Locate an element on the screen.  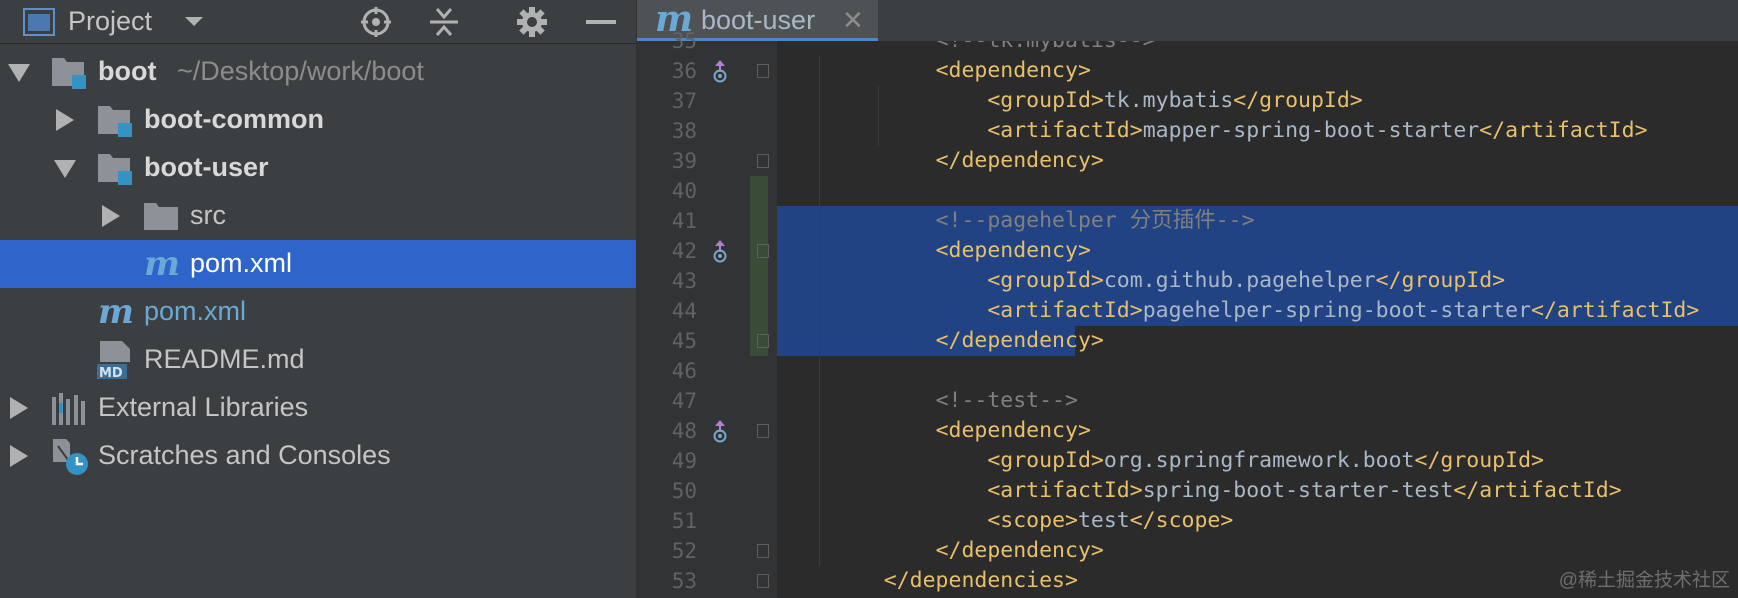
tree-item-label: External Libraries is located at coordinates (203, 407).